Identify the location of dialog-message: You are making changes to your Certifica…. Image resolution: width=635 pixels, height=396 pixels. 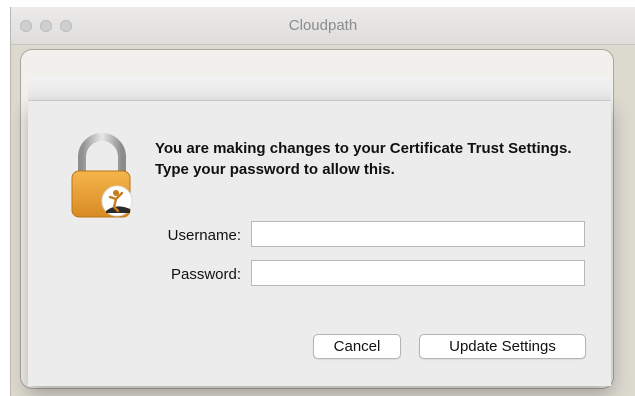
(363, 159).